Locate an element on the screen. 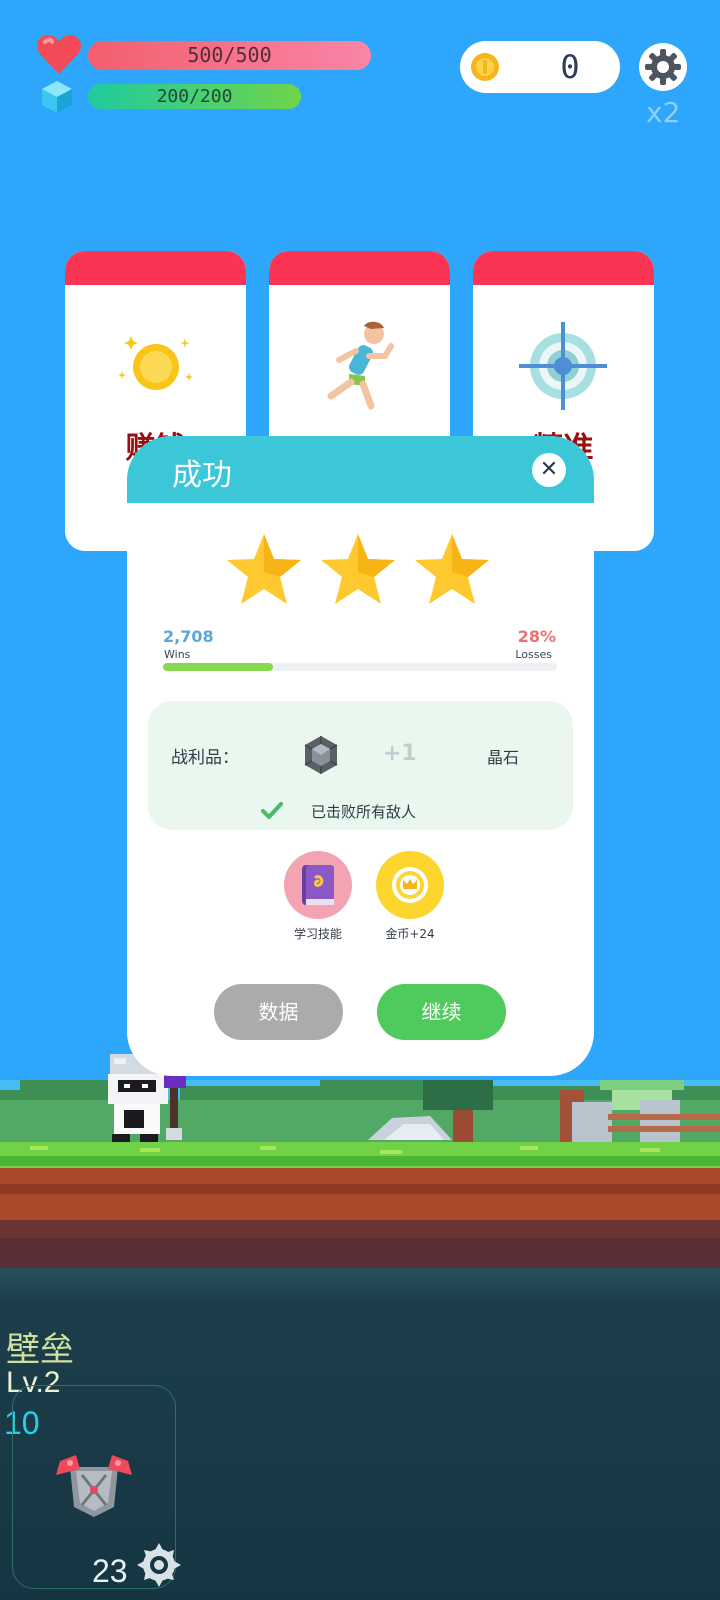 This screenshot has width=720, height=1600. health-bar: 500/500 is located at coordinates (229, 55).